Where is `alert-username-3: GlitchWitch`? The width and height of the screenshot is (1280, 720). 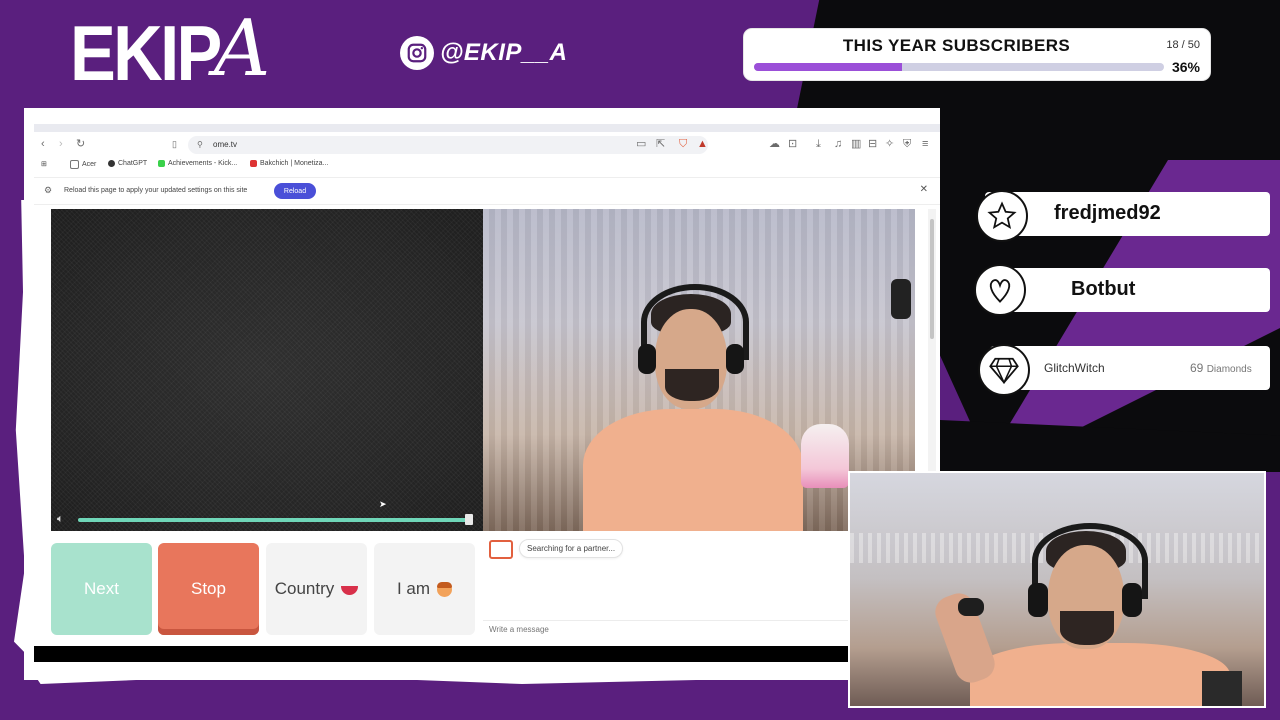 alert-username-3: GlitchWitch is located at coordinates (1074, 368).